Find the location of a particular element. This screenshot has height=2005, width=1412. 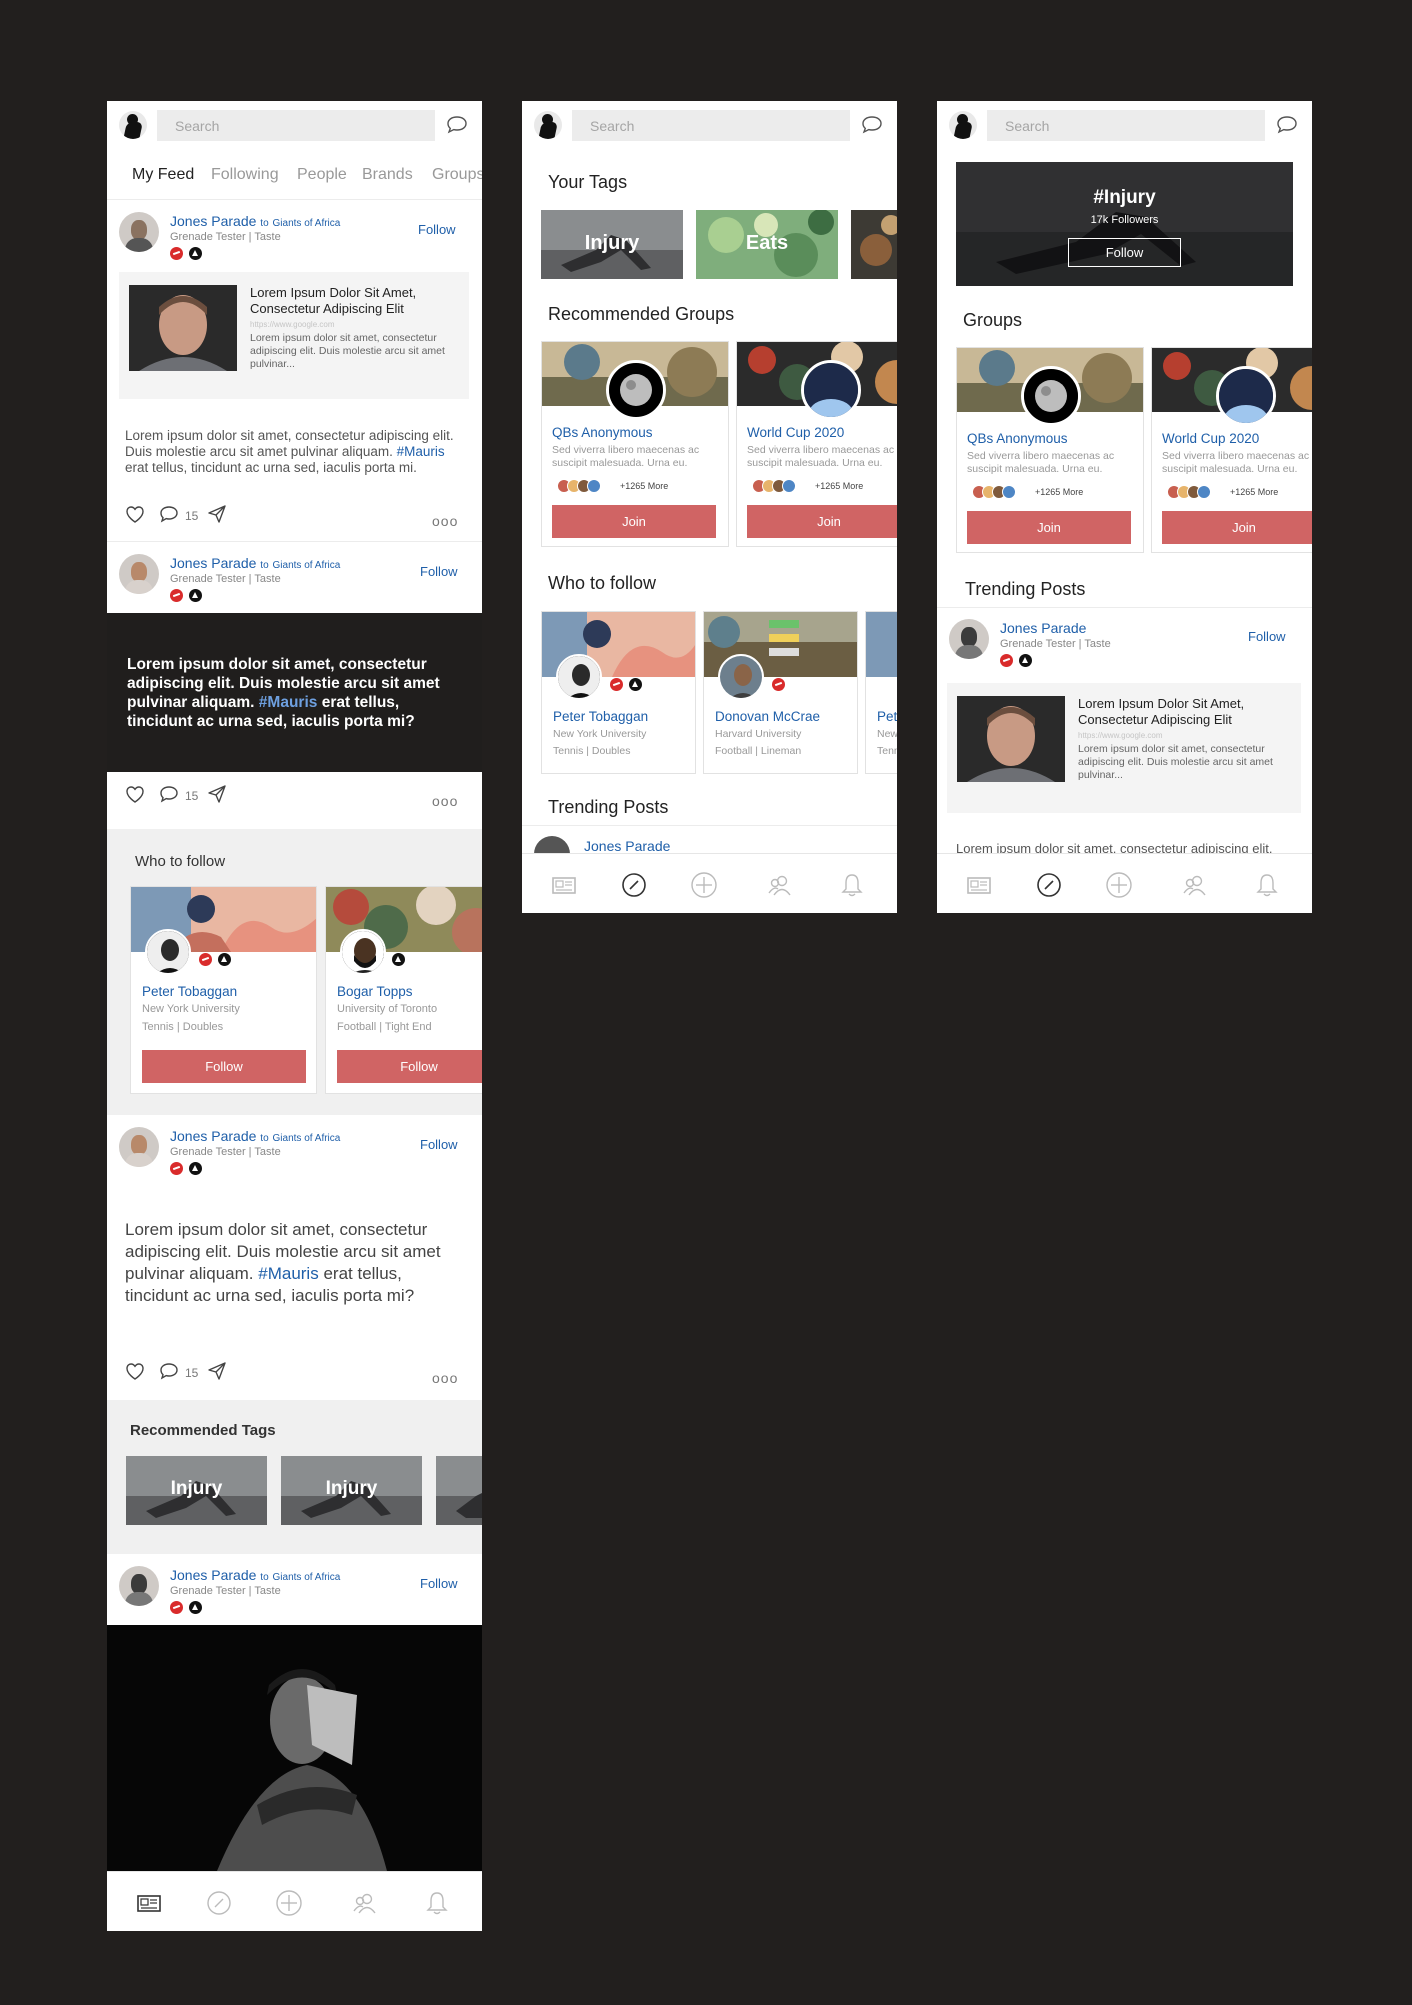

post-author: Jones Parade is located at coordinates (1043, 628).